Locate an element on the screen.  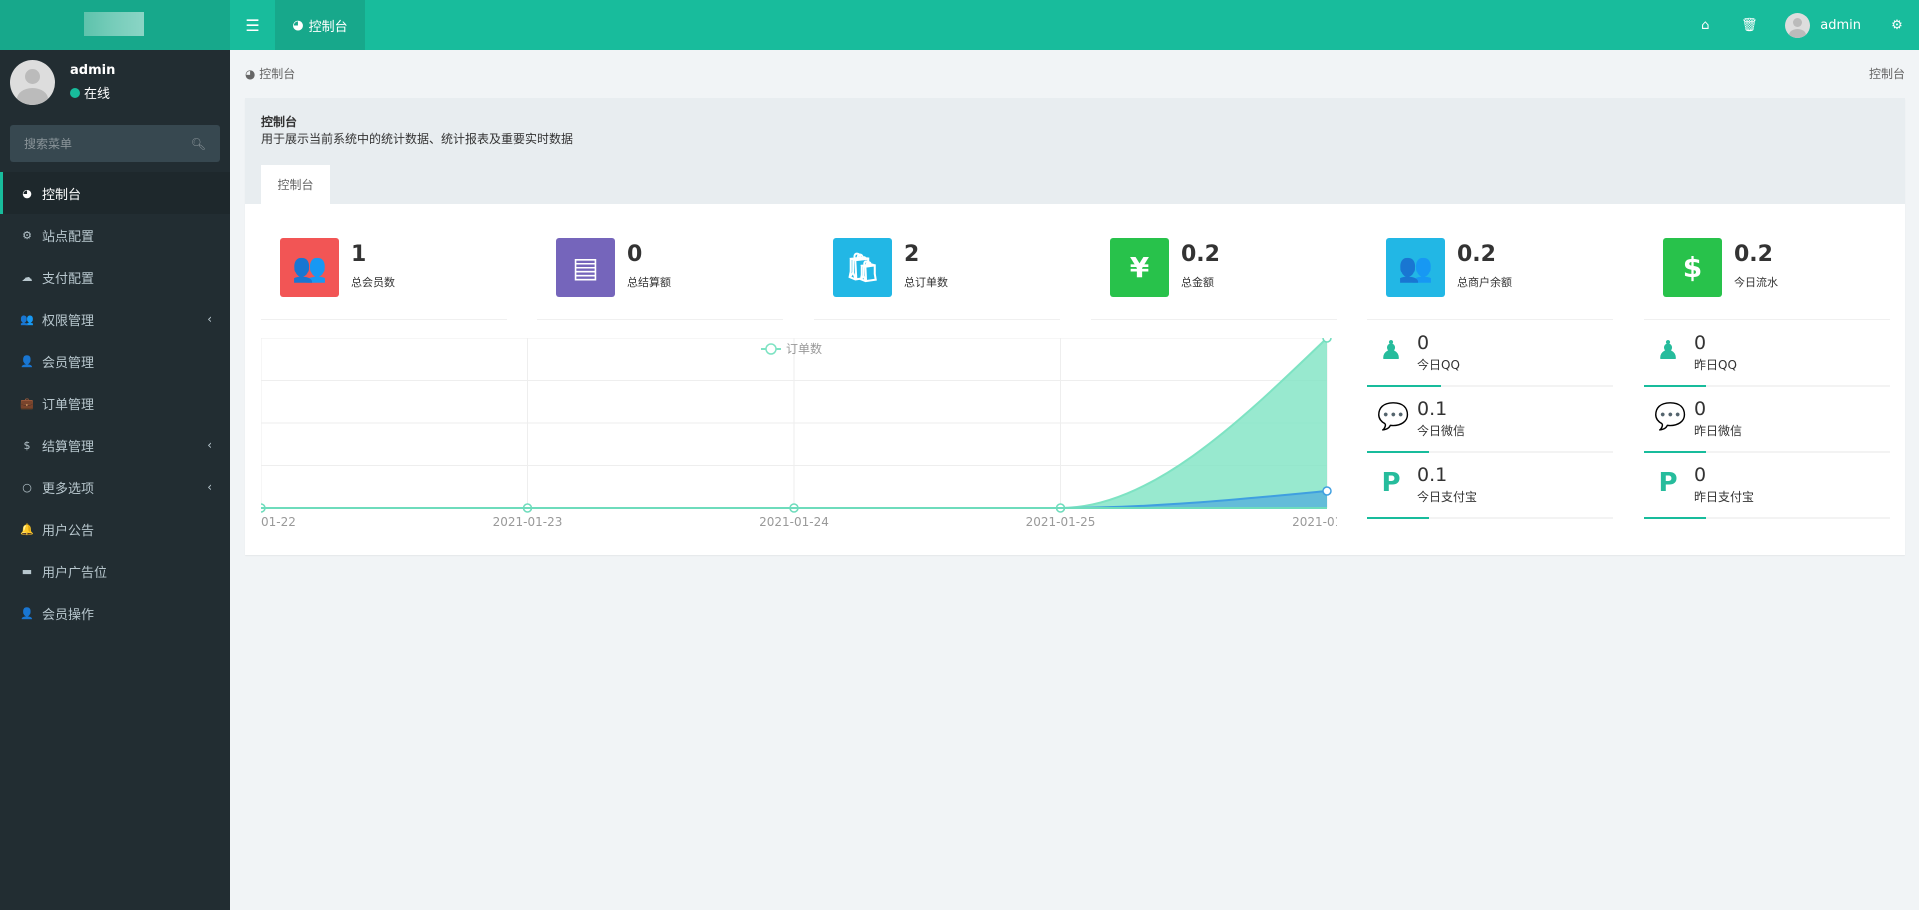
shopping-bag-icon: 🛍 is located at coordinates (862, 267).